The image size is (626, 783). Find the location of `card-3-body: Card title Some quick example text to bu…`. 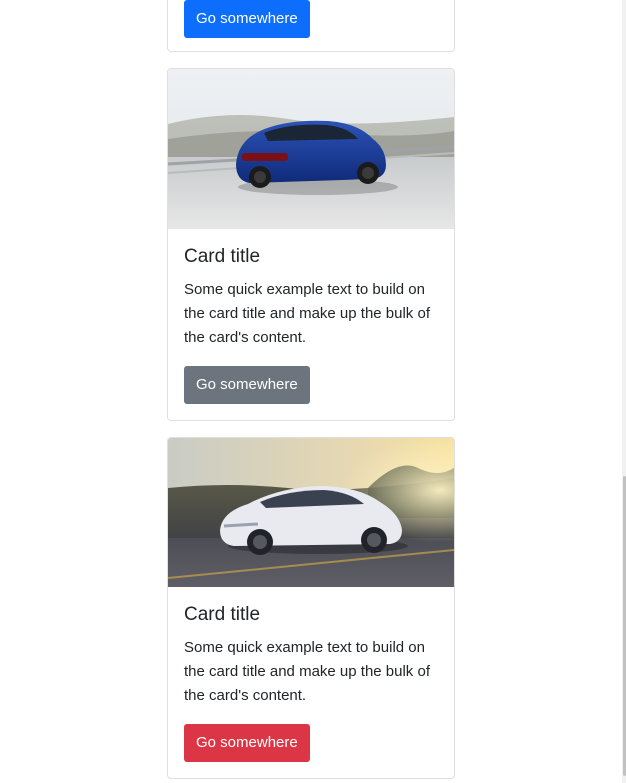

card-3-body: Card title Some quick example text to bu… is located at coordinates (311, 682).